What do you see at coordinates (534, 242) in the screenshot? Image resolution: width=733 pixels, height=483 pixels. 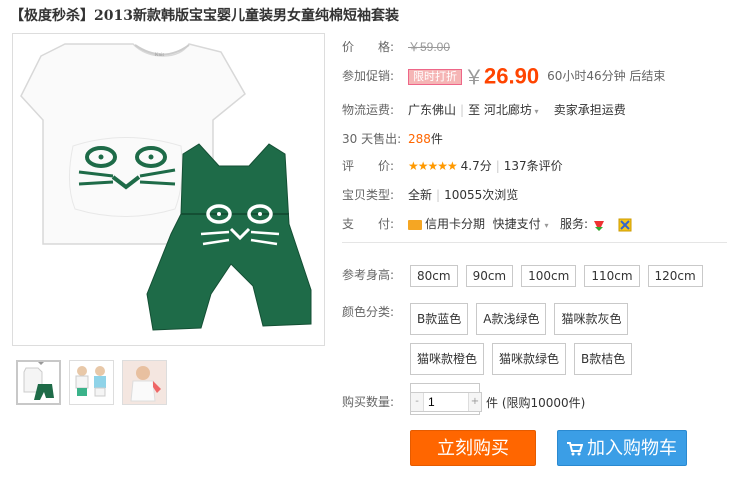 I see `divider` at bounding box center [534, 242].